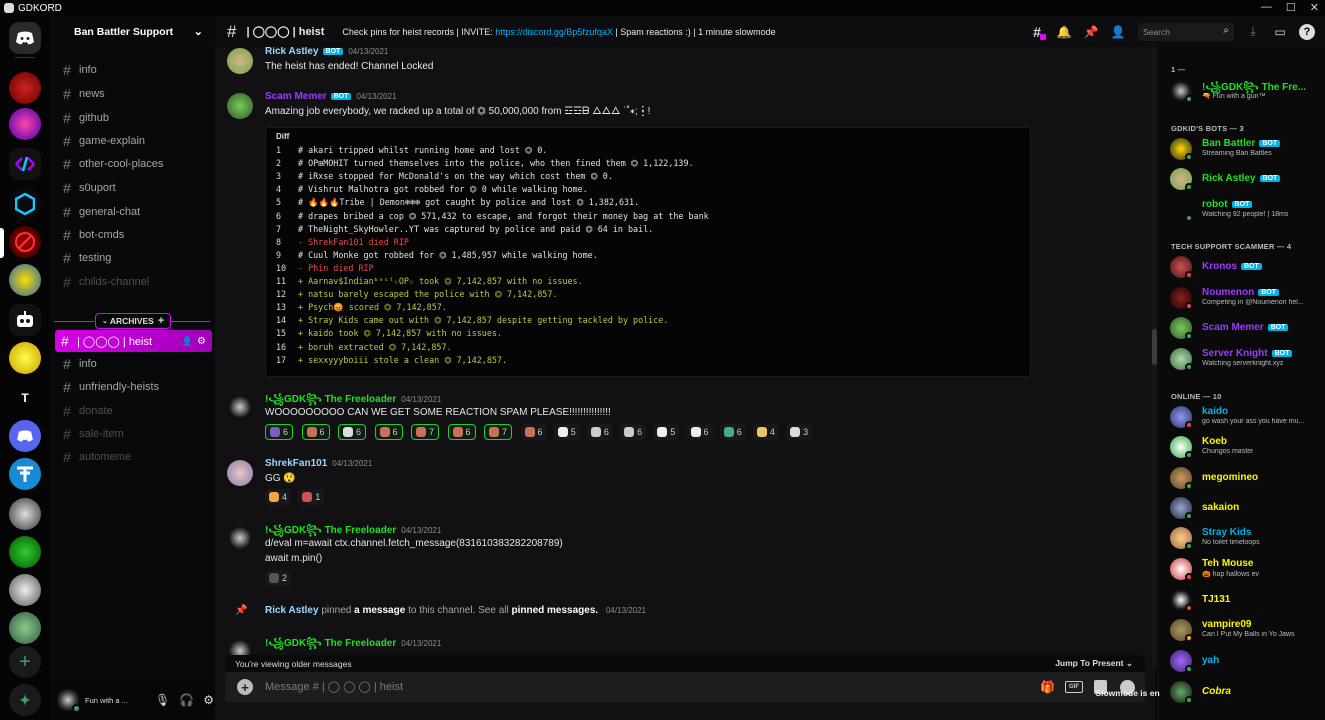 This screenshot has width=1325, height=720. Describe the element at coordinates (25, 124) in the screenshot. I see `server-icon-pink` at that location.